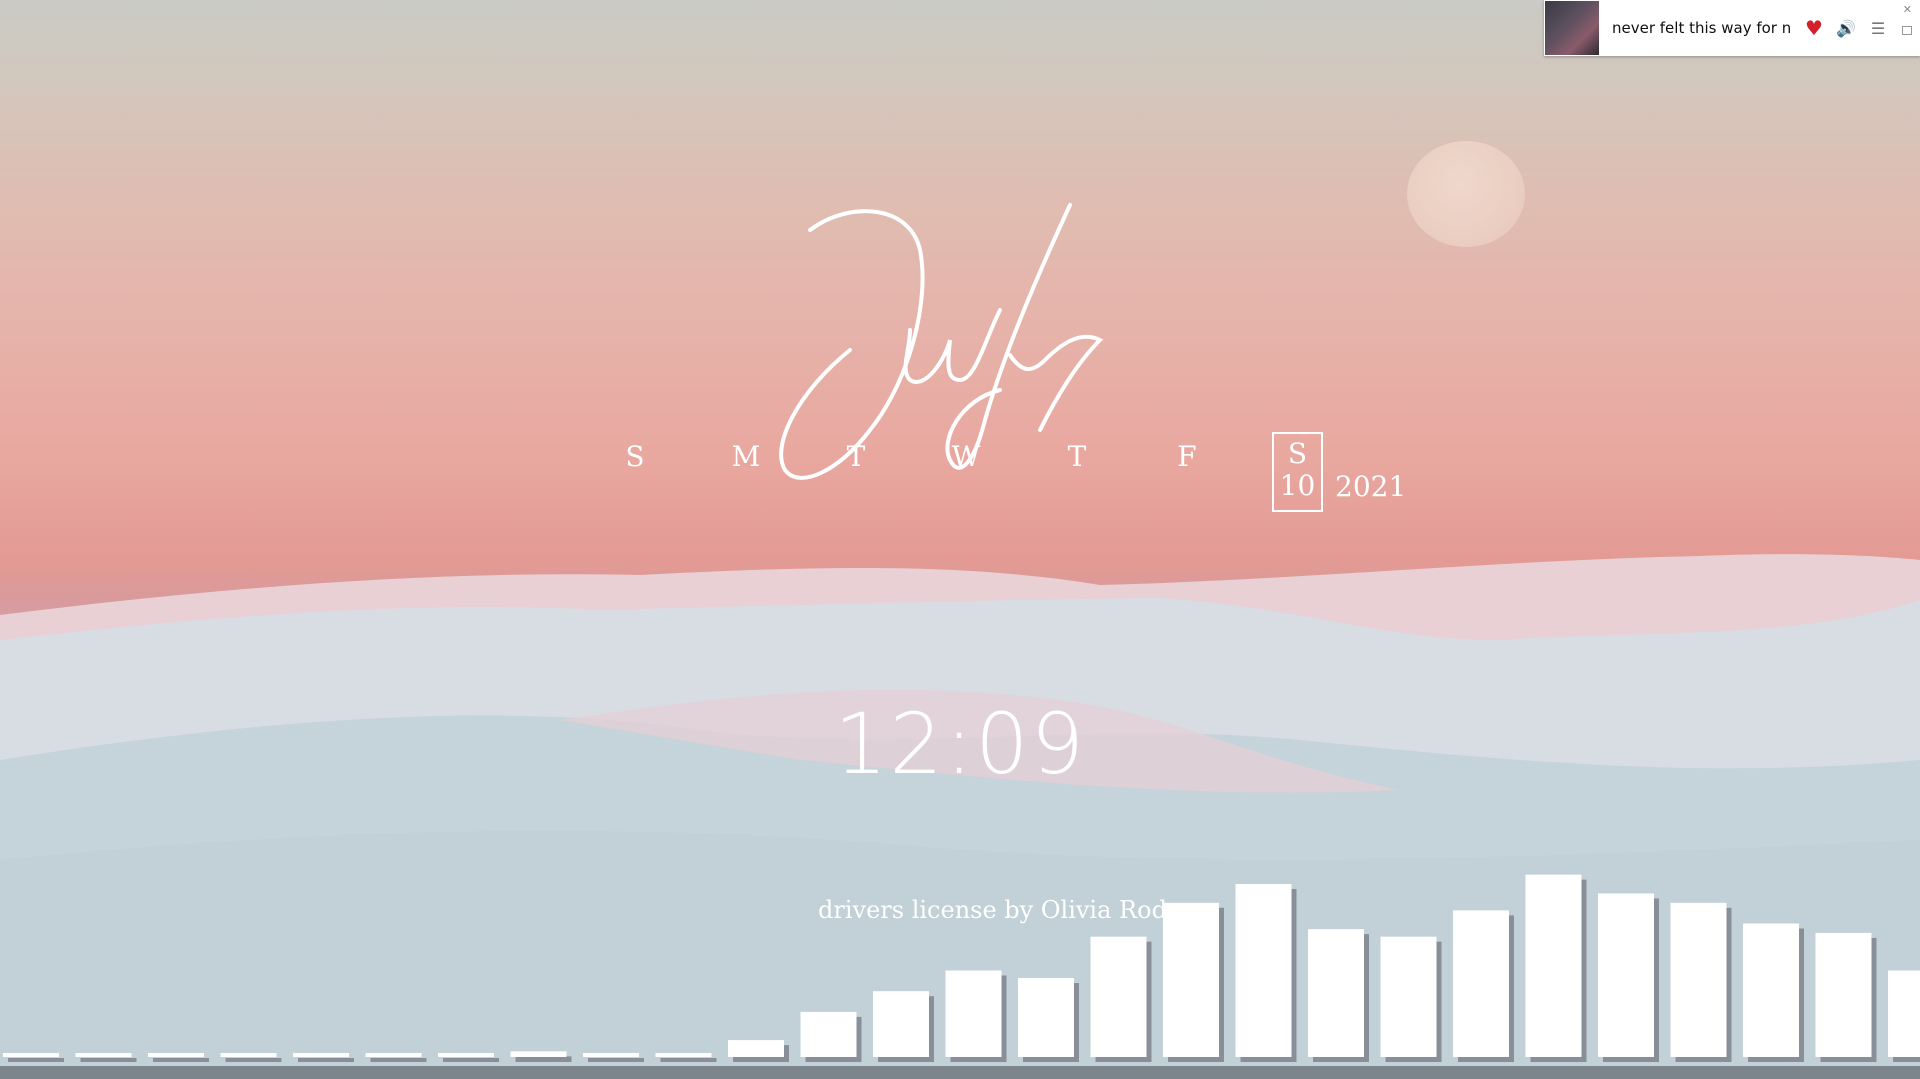 This screenshot has width=1920, height=1079. Describe the element at coordinates (960, 1072) in the screenshot. I see `bottom-strip` at that location.